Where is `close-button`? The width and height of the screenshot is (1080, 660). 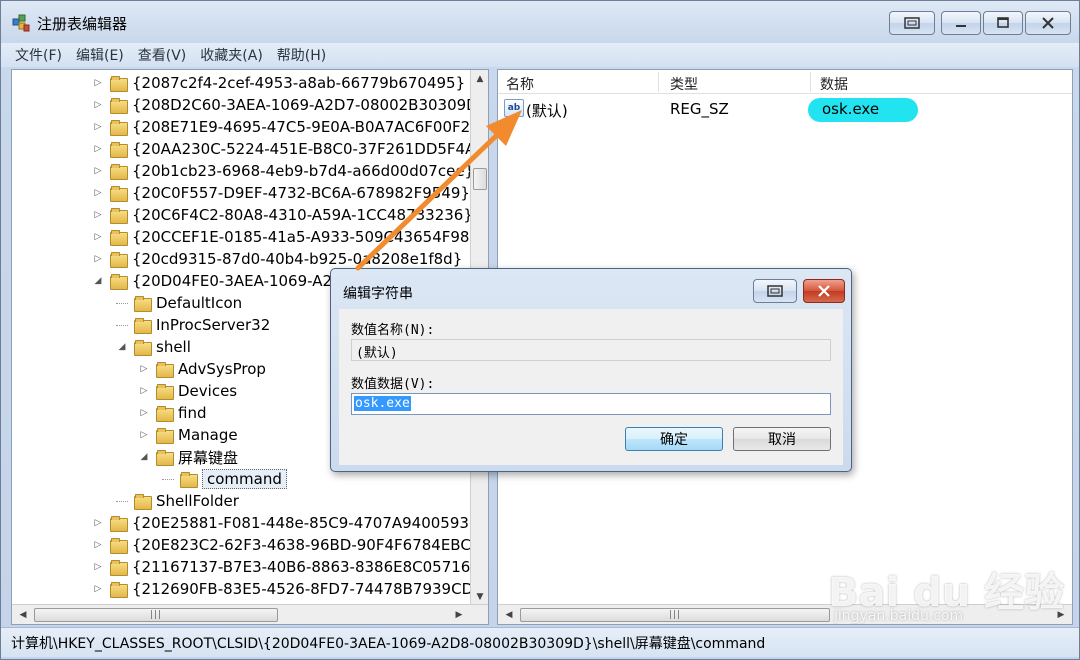 close-button is located at coordinates (1048, 23).